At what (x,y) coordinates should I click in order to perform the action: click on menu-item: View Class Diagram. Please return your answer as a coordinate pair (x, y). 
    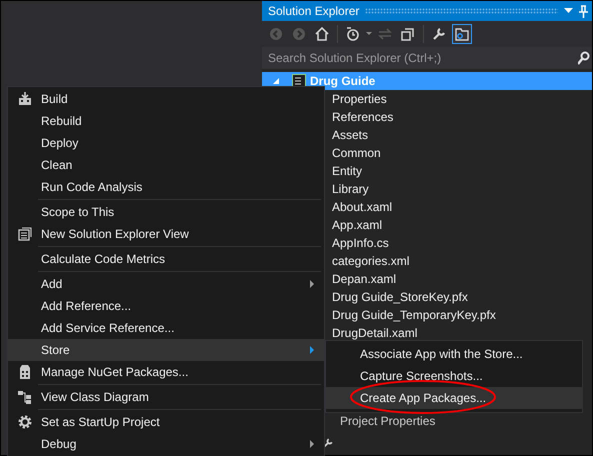
    Looking at the image, I should click on (166, 397).